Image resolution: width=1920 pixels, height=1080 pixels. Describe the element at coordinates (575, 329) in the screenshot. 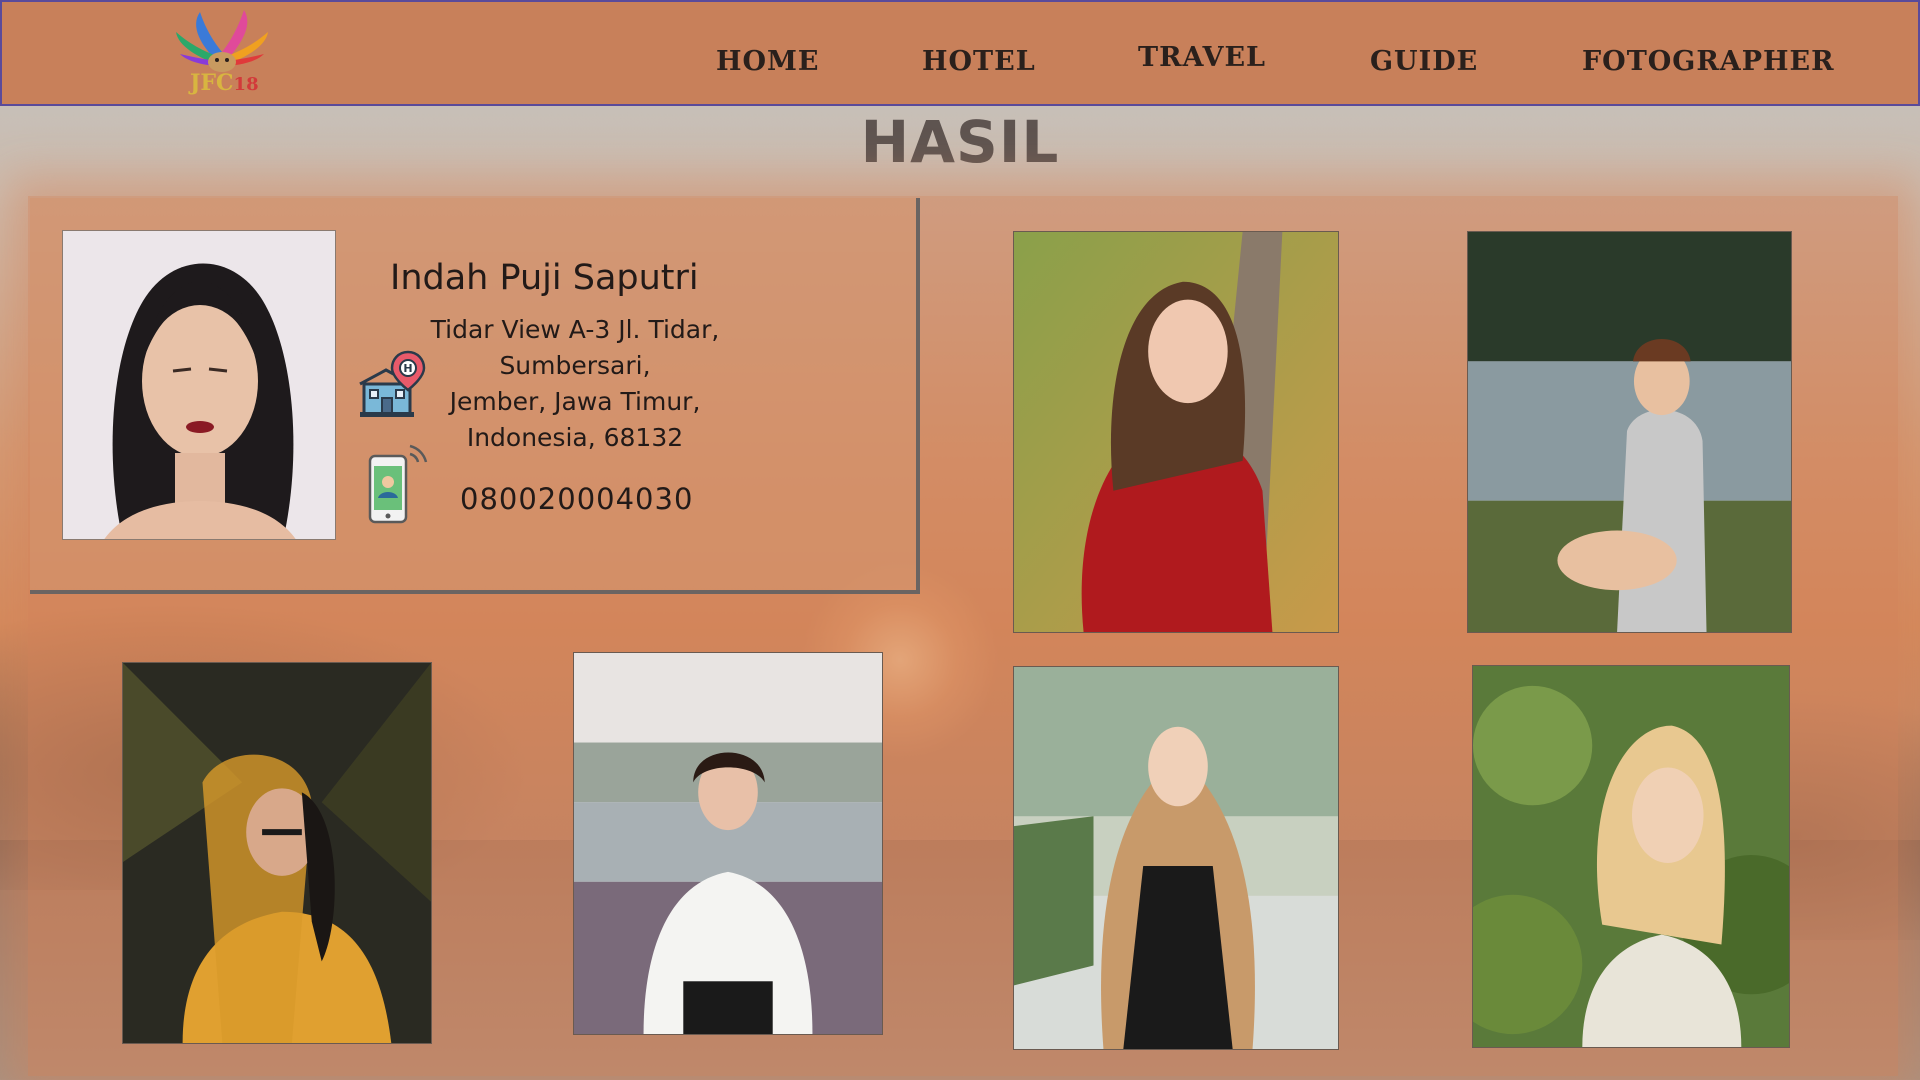

I see `address-line: Tidar View A-3 Jl. Tidar,` at that location.